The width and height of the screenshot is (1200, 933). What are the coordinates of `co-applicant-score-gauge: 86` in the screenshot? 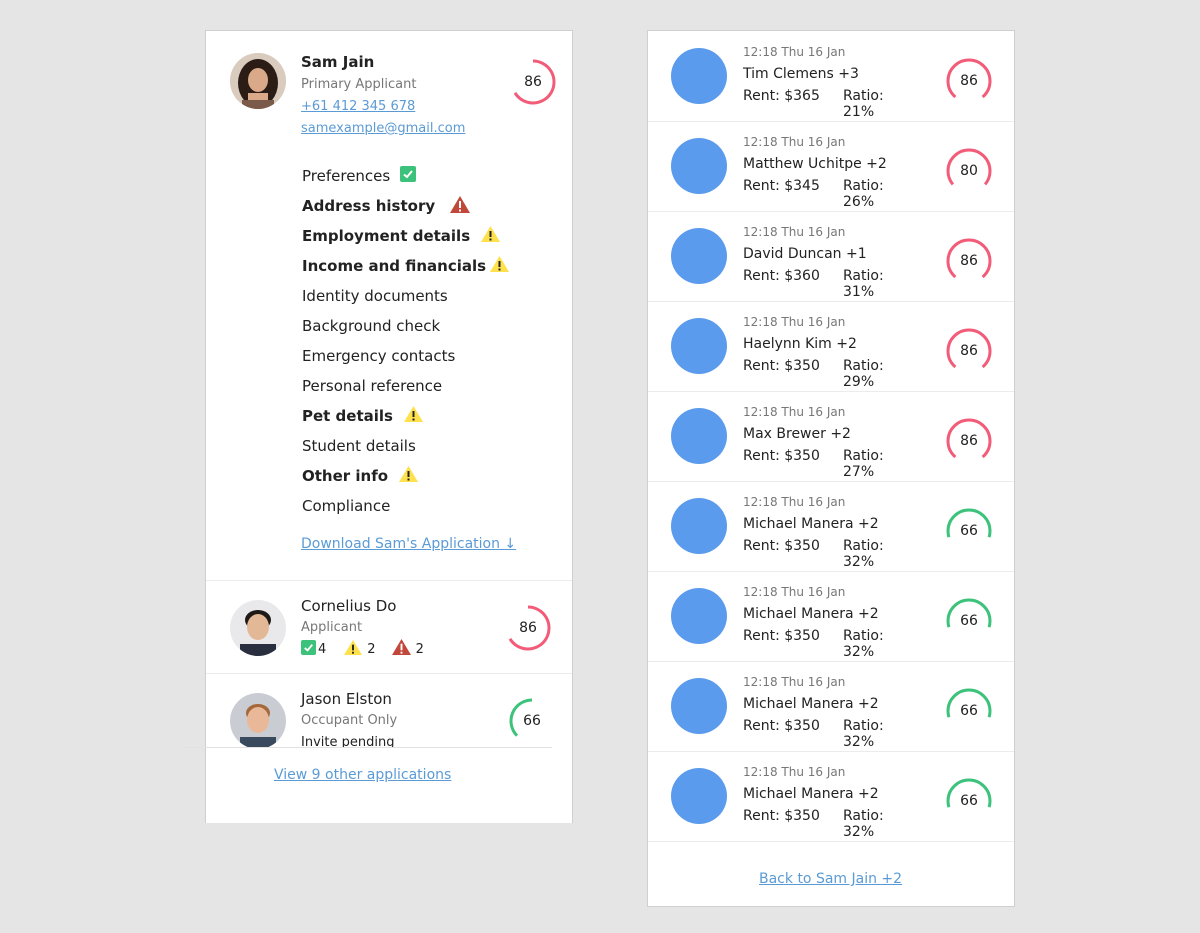 It's located at (528, 628).